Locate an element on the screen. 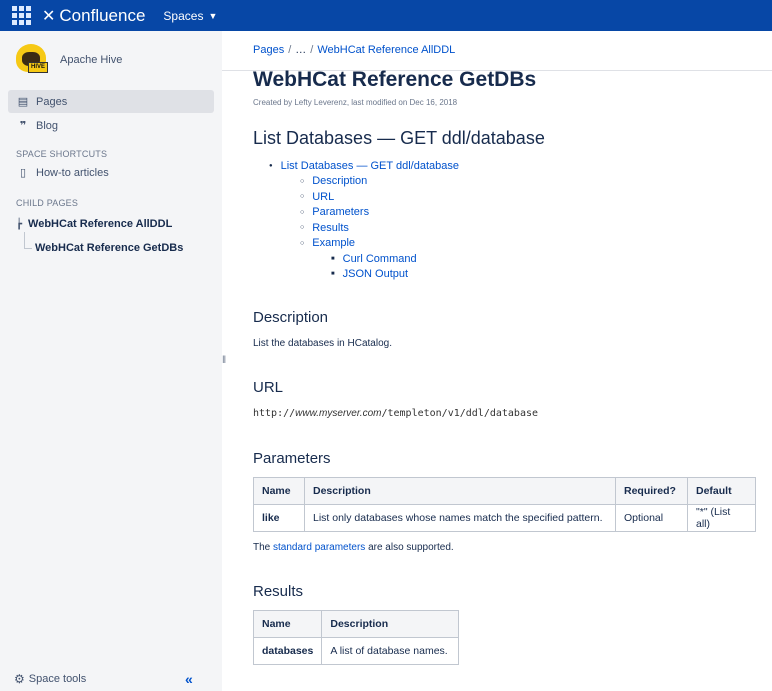 The width and height of the screenshot is (772, 691). table-header-row: Name Description Required? Default is located at coordinates (504, 491).